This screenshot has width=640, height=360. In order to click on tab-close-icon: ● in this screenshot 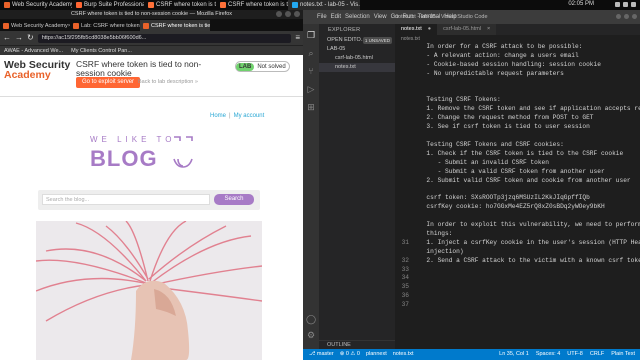, I will do `click(429, 29)`.